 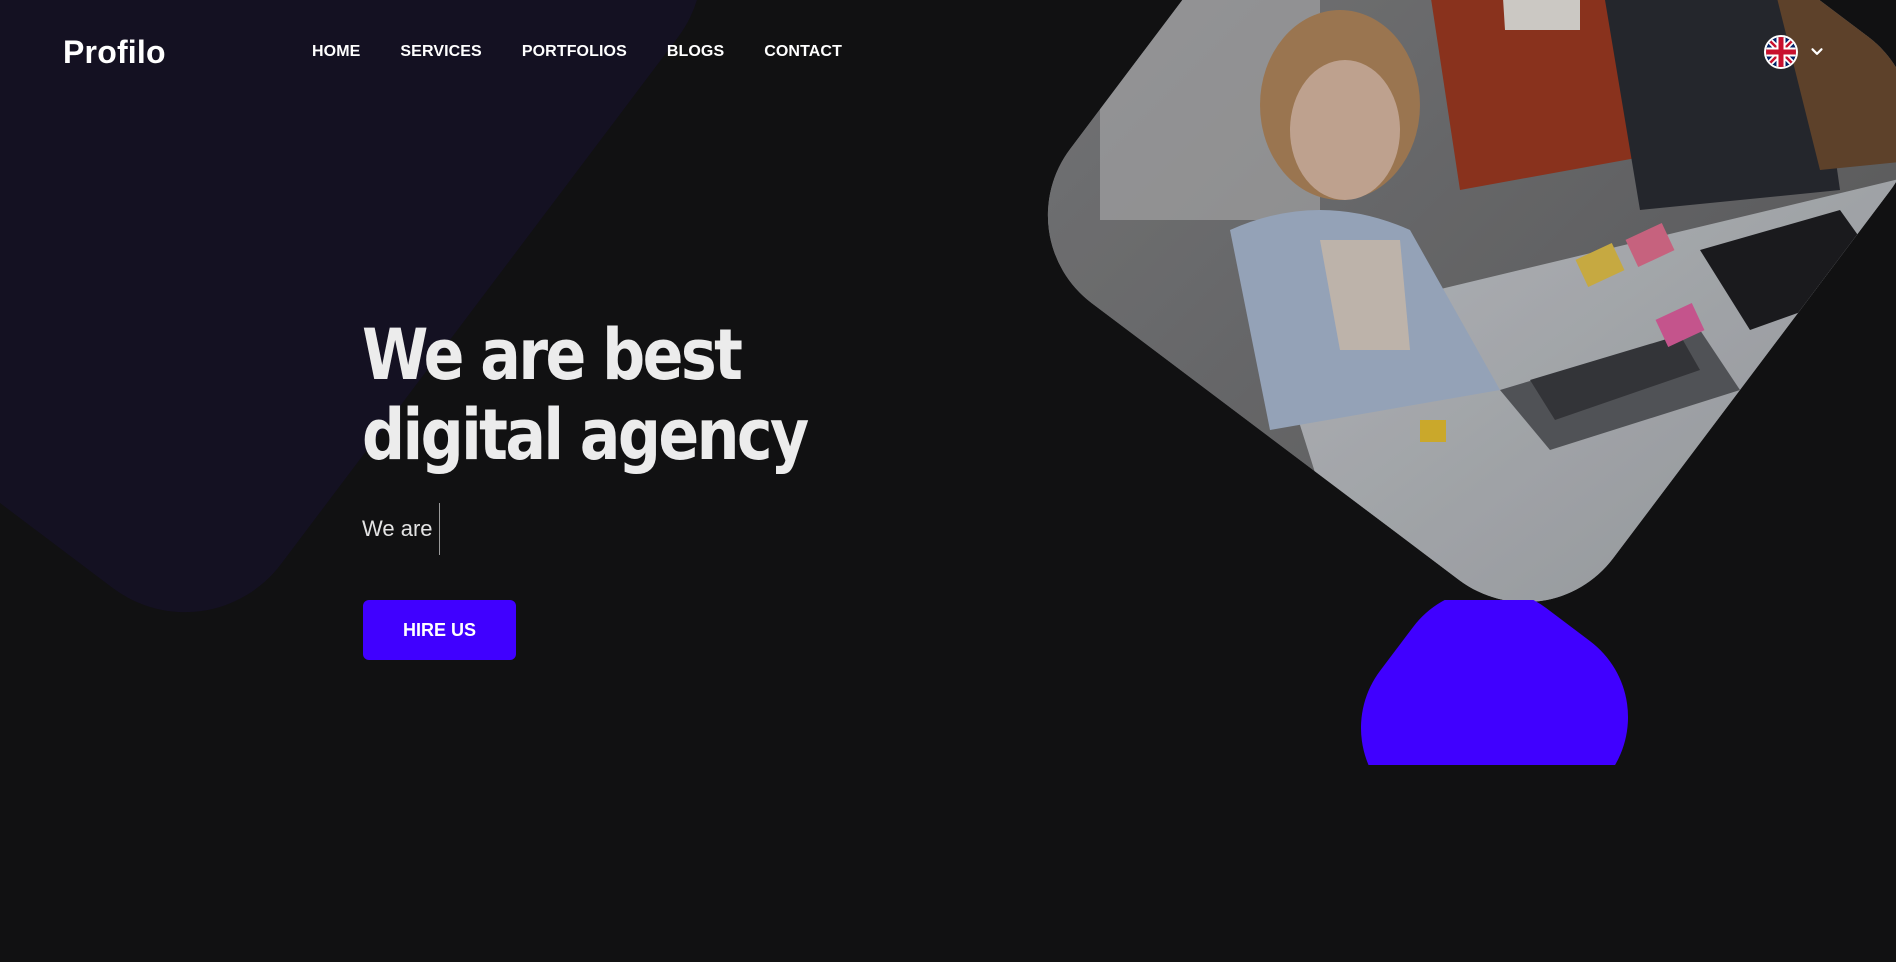 What do you see at coordinates (439, 529) in the screenshot?
I see `typing-cursor` at bounding box center [439, 529].